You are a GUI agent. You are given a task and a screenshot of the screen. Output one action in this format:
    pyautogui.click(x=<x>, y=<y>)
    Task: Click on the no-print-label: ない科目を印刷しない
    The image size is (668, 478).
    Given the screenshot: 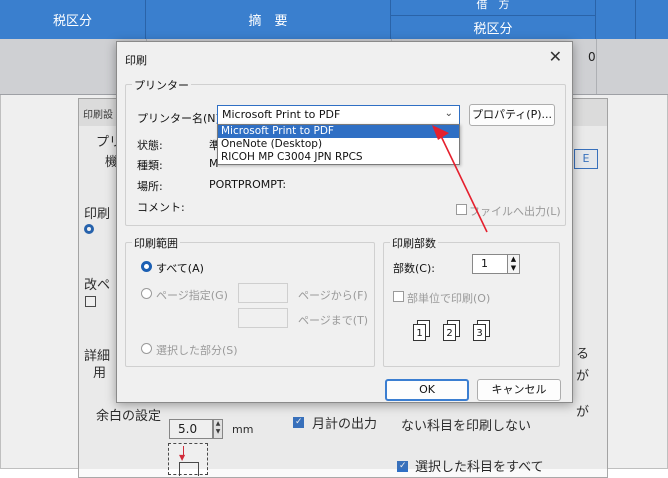 What is the action you would take?
    pyautogui.click(x=466, y=426)
    